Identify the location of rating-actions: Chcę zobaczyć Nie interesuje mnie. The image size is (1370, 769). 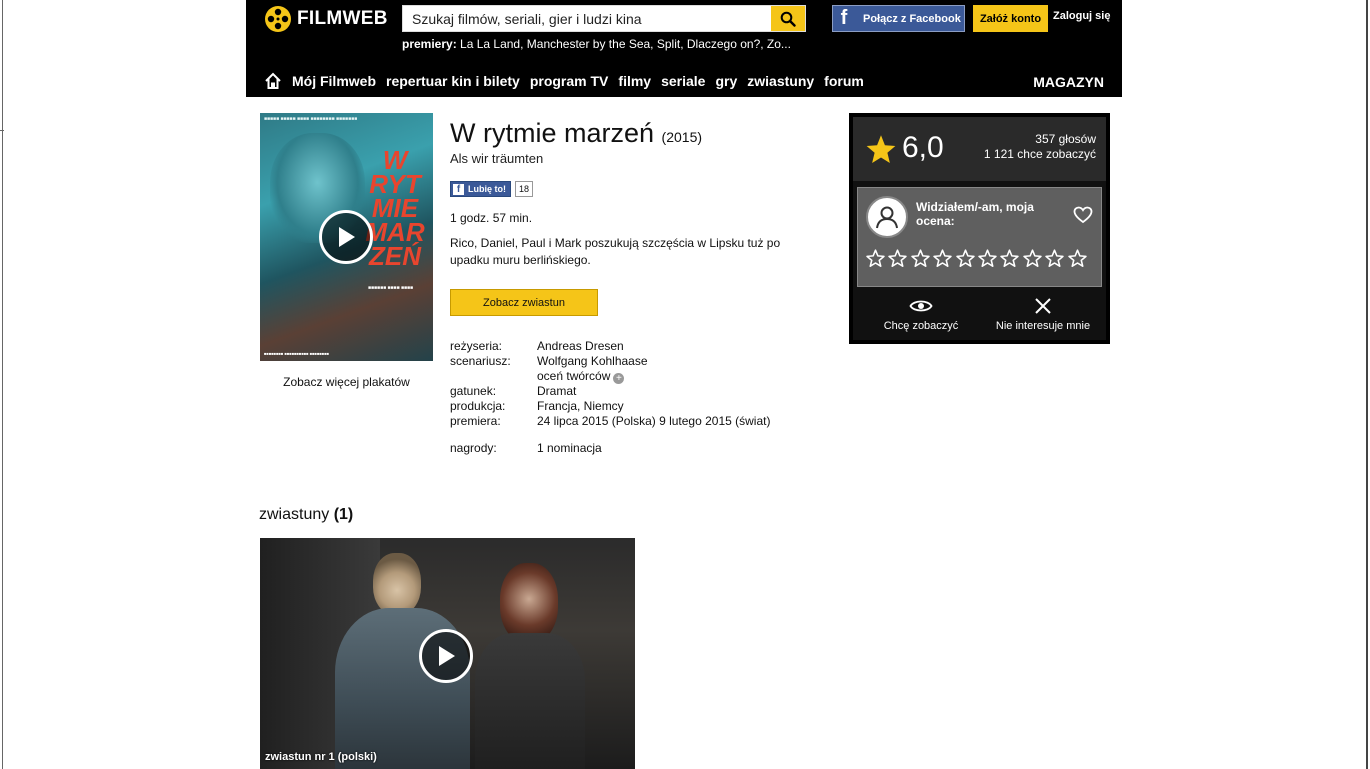
(979, 316).